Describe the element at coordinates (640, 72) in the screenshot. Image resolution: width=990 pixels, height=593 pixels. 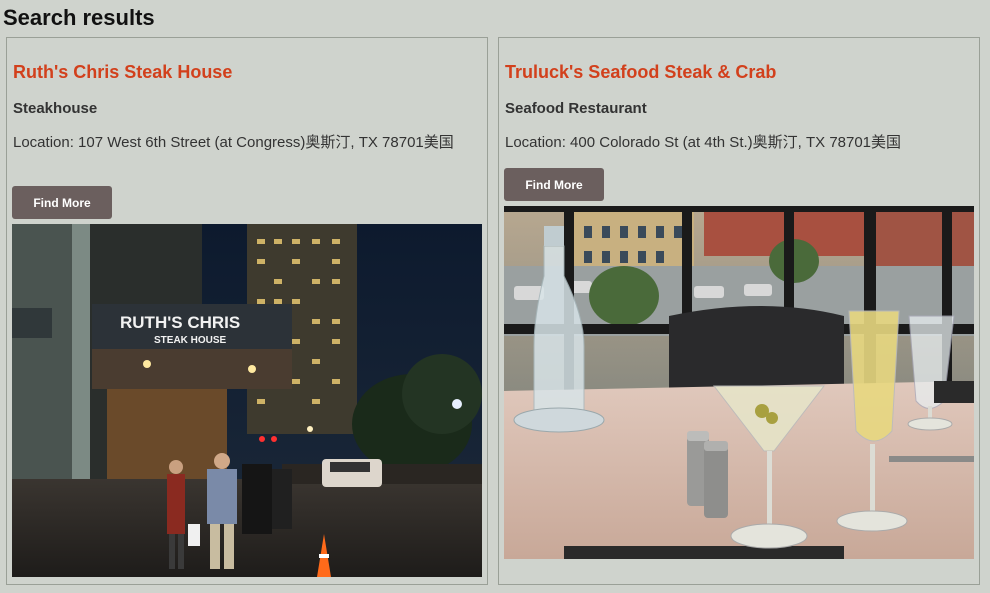
I see `result-title: Truluck's Seafood Steak & Crab` at that location.